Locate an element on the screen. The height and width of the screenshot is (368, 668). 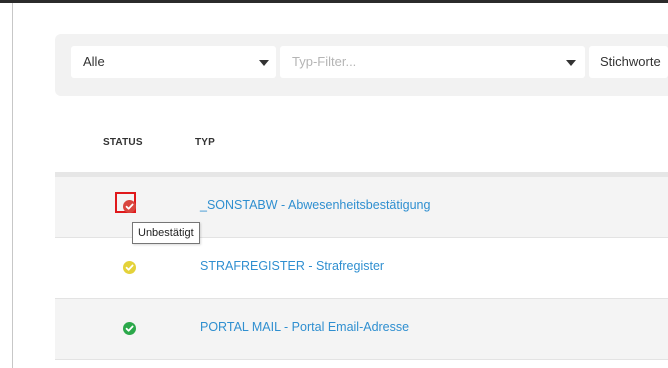
column-header-typ: TYP is located at coordinates (205, 142).